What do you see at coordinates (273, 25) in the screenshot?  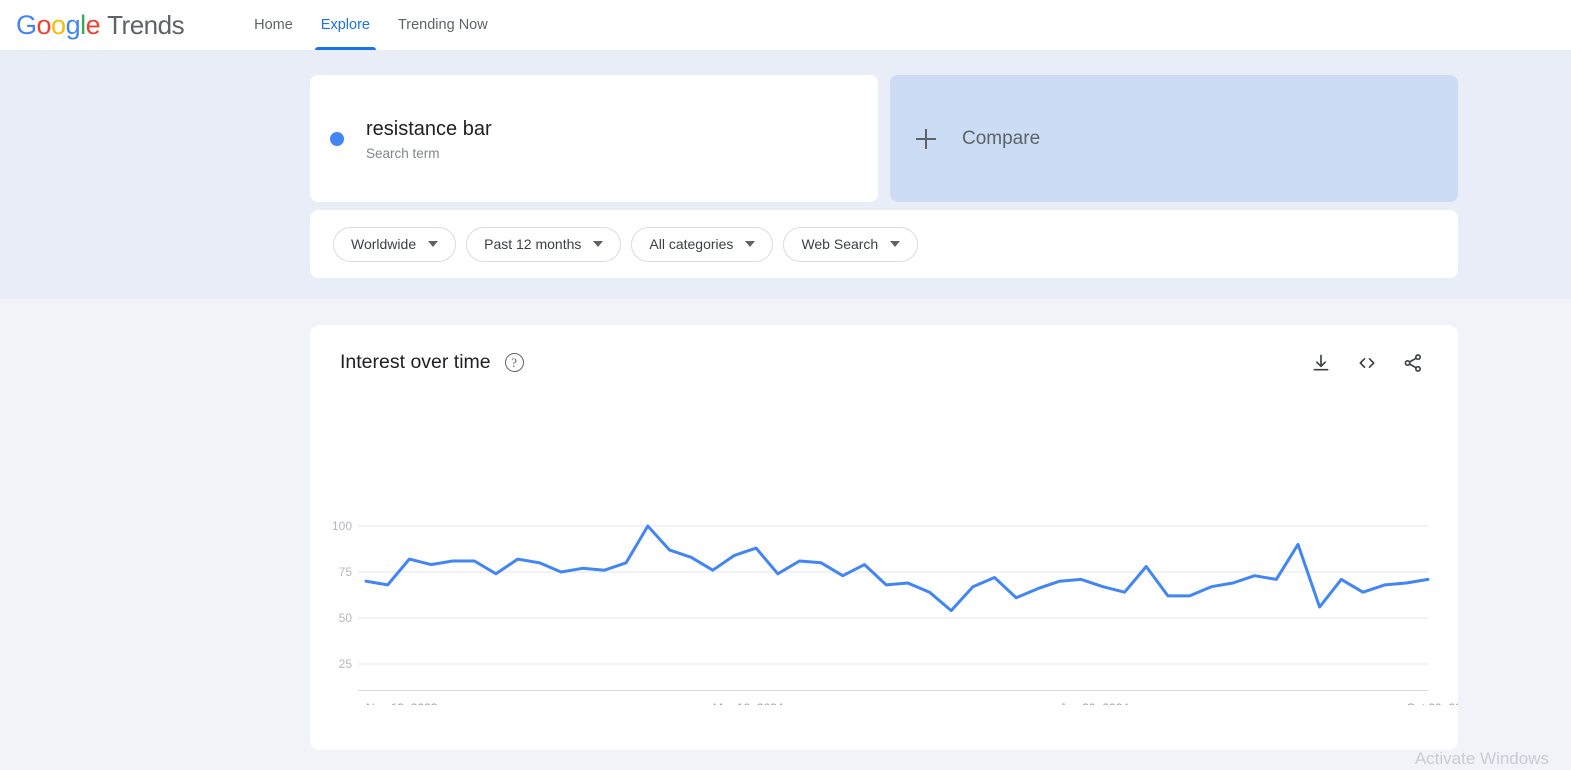 I see `nav-item-home: Home` at bounding box center [273, 25].